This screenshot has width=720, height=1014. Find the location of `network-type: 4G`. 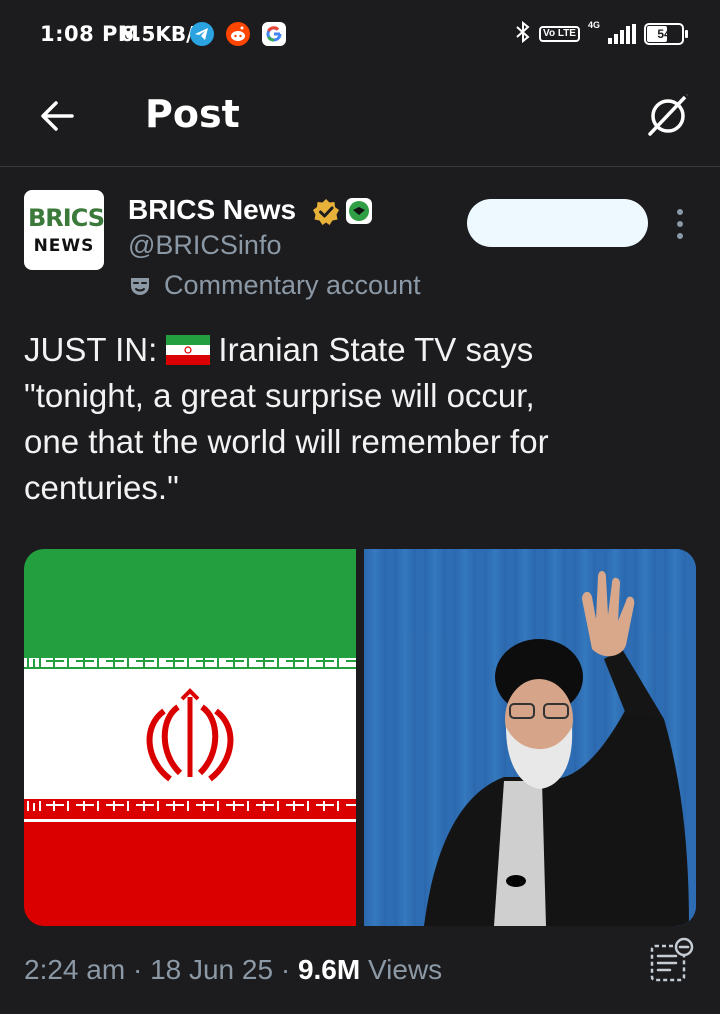

network-type: 4G is located at coordinates (593, 25).